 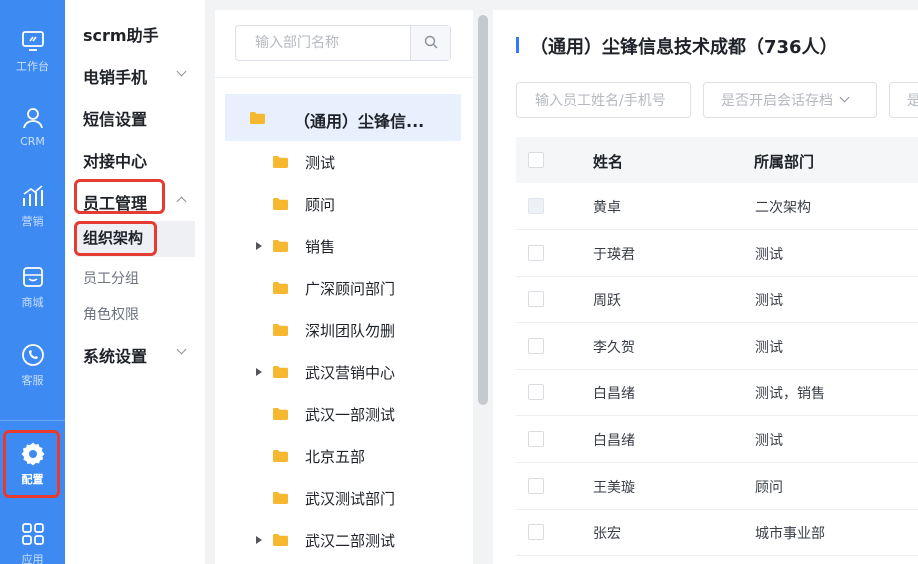 What do you see at coordinates (111, 314) in the screenshot?
I see `menu-item-roles: 角色权限` at bounding box center [111, 314].